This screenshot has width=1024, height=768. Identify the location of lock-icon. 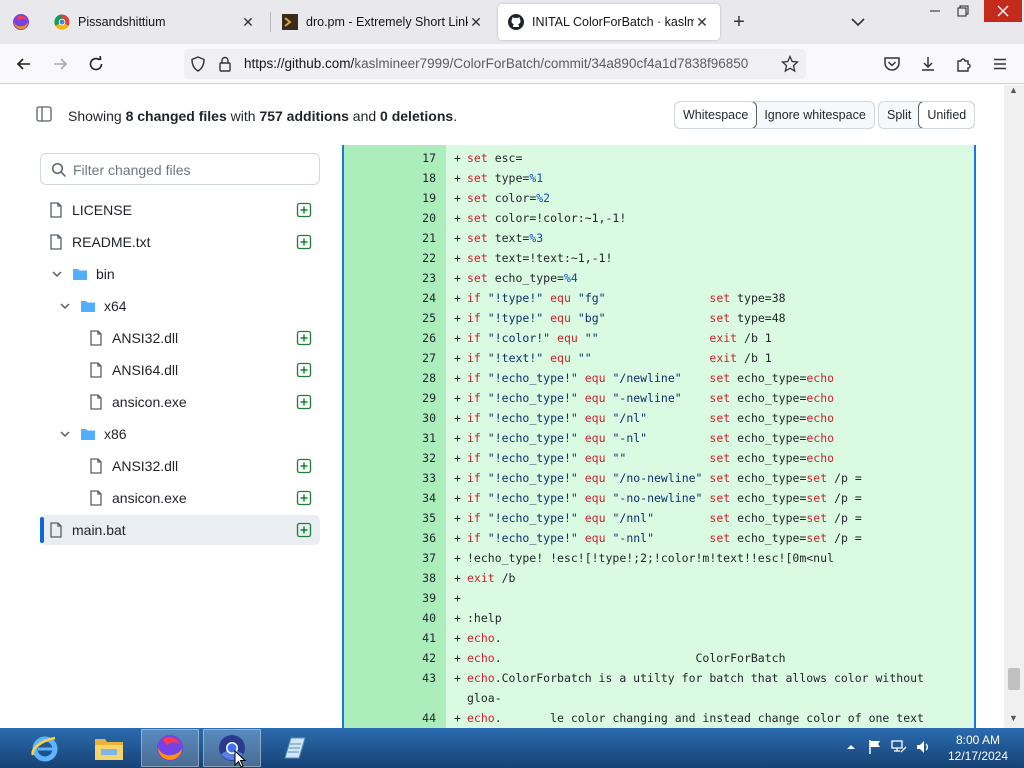
(225, 66).